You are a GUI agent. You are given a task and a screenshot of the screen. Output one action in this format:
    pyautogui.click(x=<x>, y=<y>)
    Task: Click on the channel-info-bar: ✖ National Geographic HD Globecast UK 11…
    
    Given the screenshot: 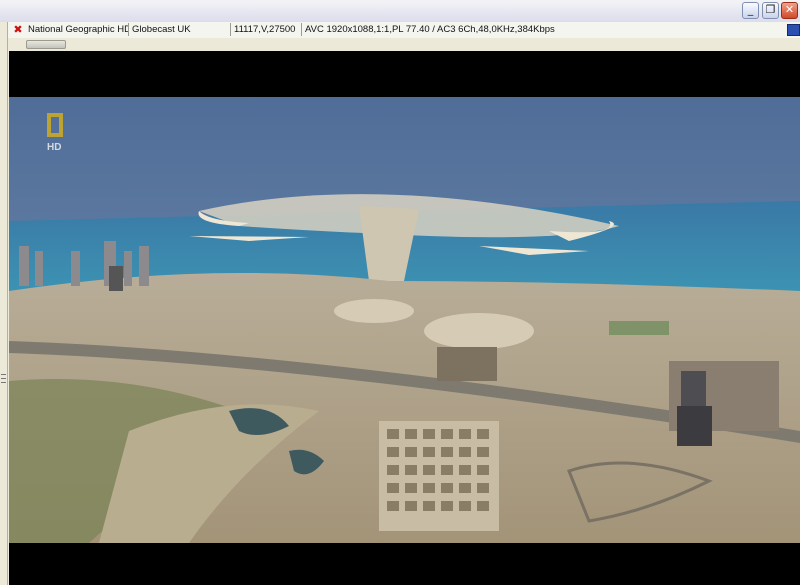 What is the action you would take?
    pyautogui.click(x=404, y=30)
    